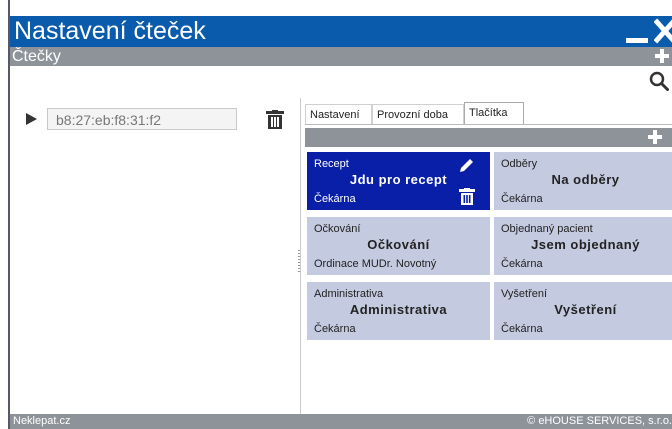 This screenshot has height=429, width=672. What do you see at coordinates (488, 124) in the screenshot?
I see `tab-underline` at bounding box center [488, 124].